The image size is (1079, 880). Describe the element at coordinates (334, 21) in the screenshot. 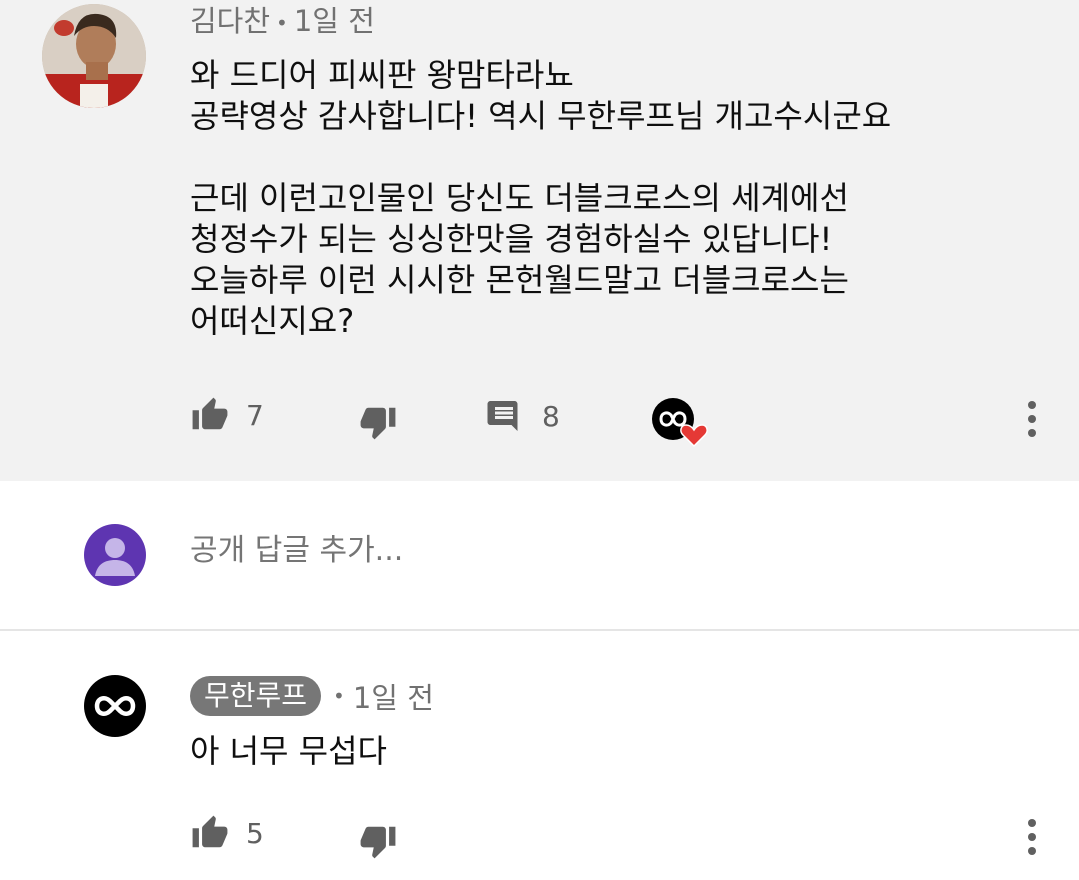

I see `comment-time: 1일 전` at that location.